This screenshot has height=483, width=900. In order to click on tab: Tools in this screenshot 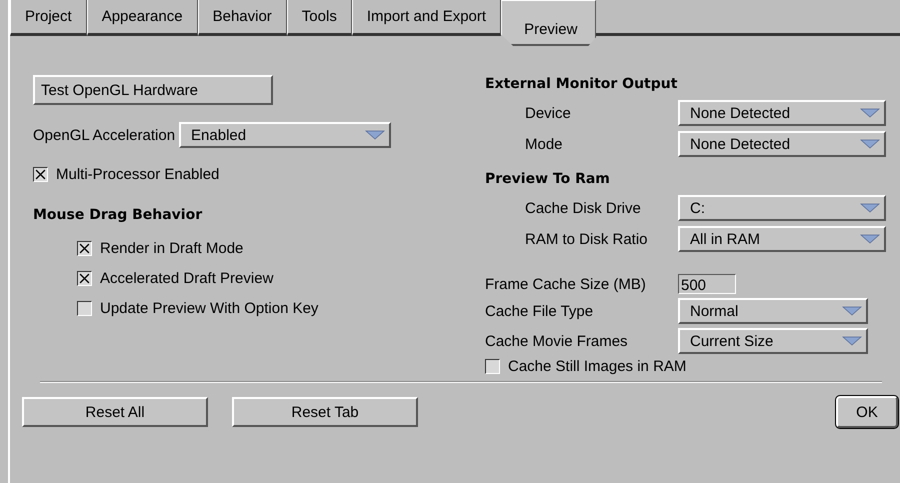, I will do `click(319, 18)`.